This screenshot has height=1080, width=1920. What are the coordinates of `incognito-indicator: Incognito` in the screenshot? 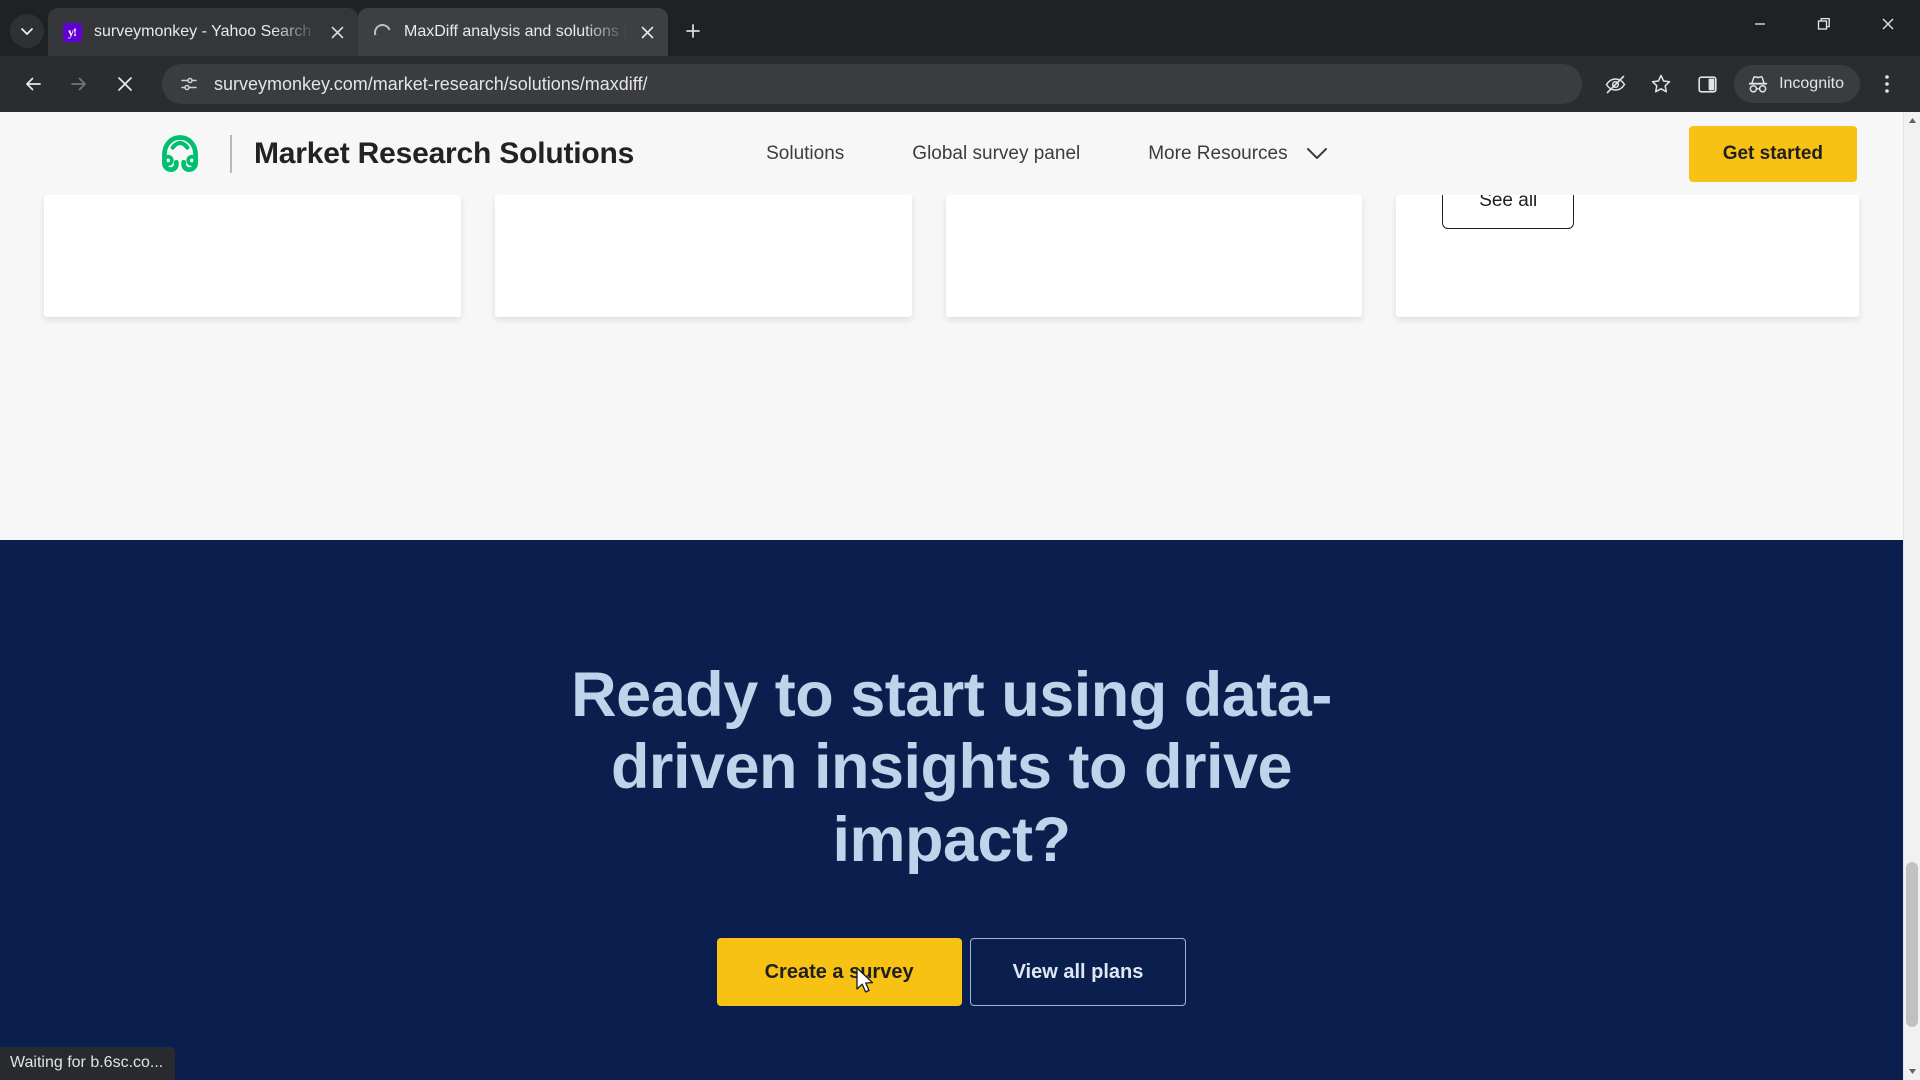 It's located at (1797, 84).